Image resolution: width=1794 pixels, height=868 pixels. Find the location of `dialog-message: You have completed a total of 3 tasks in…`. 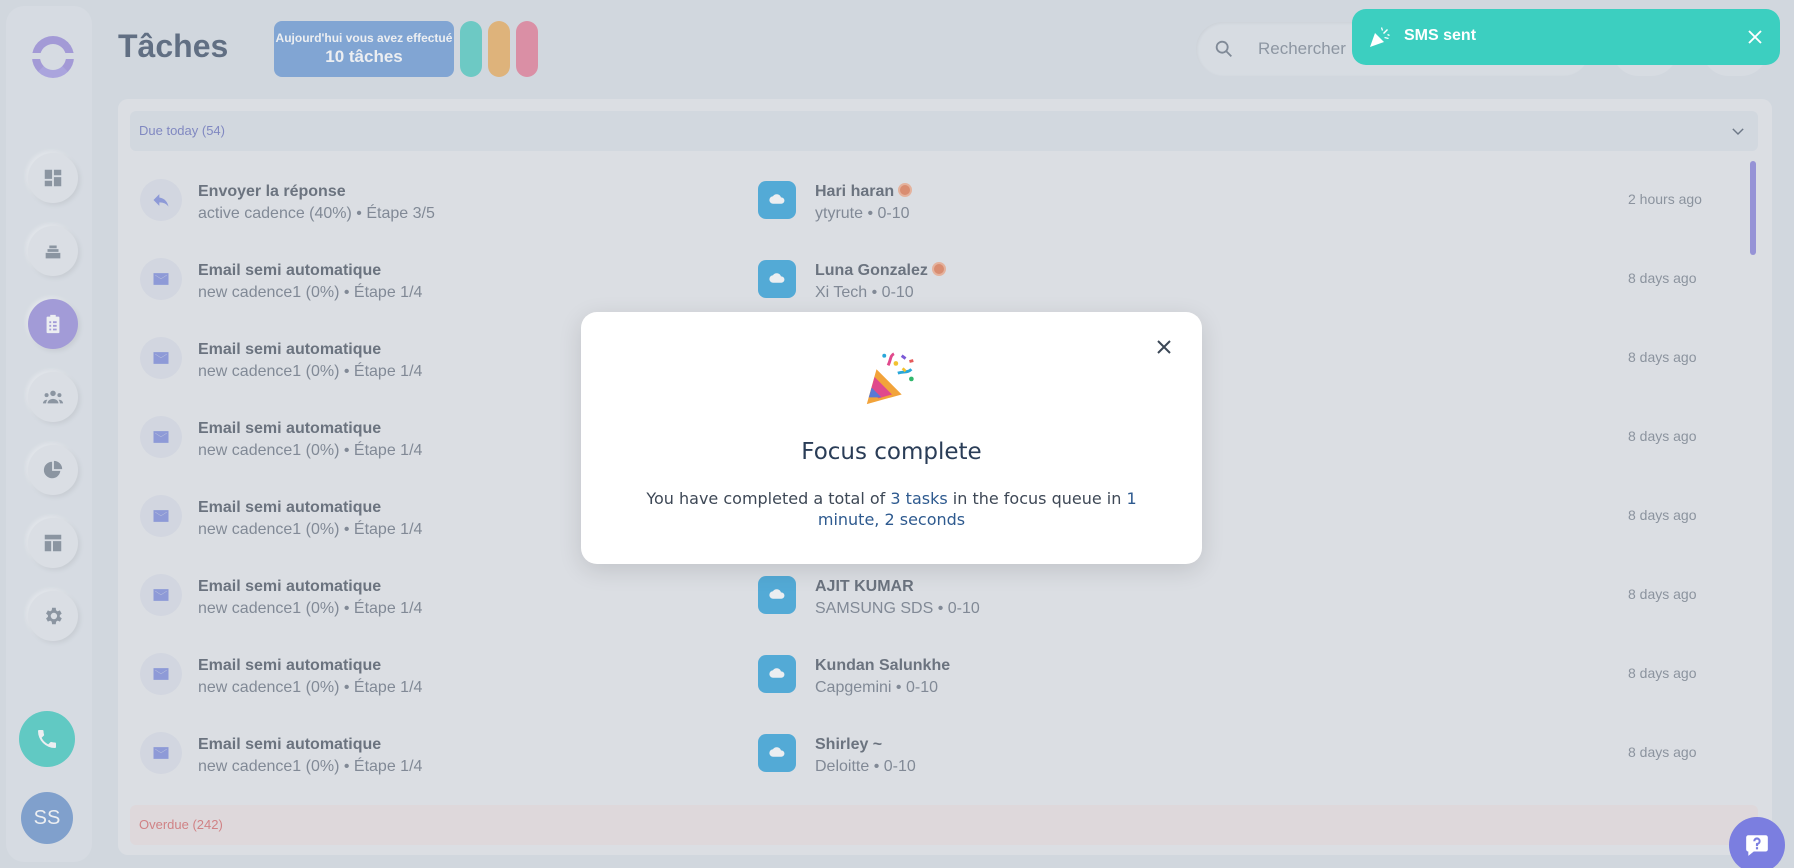

dialog-message: You have completed a total of 3 tasks in… is located at coordinates (891, 509).